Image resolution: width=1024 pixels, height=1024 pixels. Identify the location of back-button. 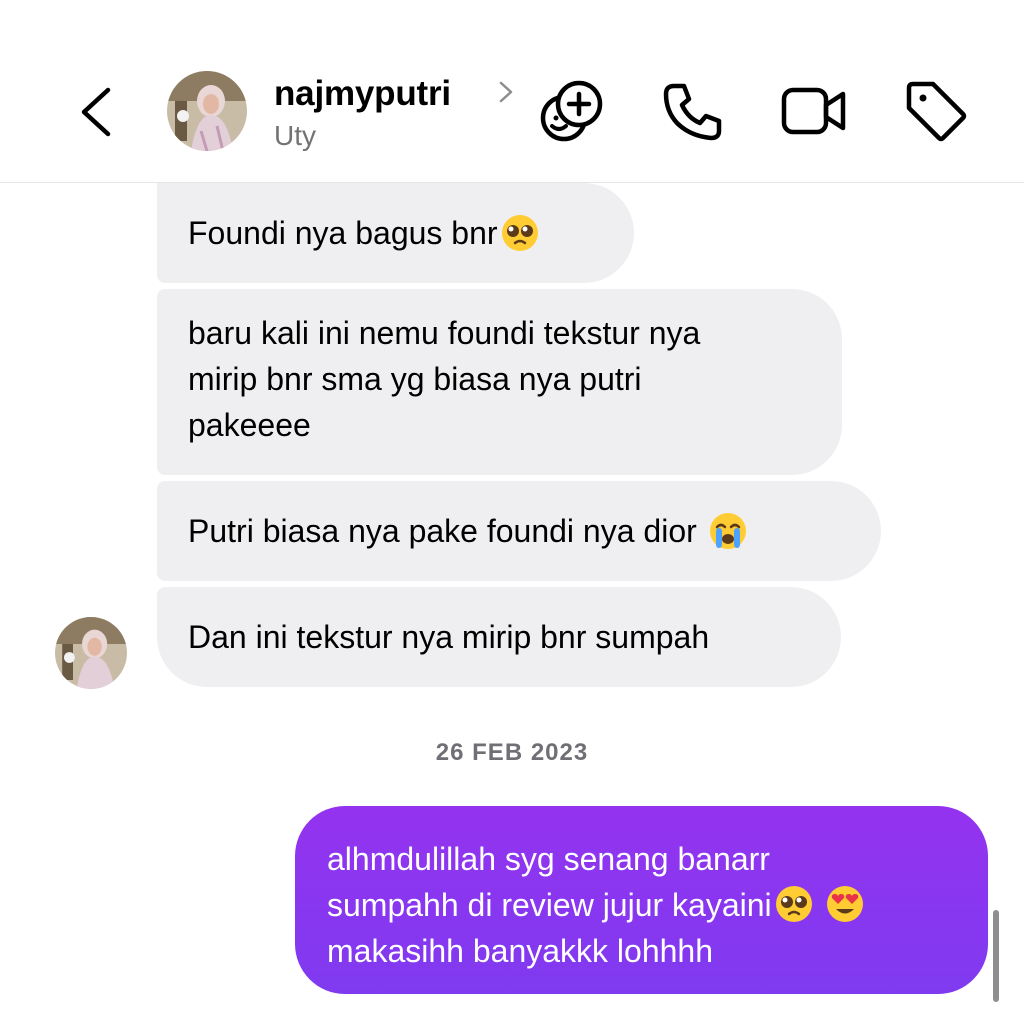
(98, 112).